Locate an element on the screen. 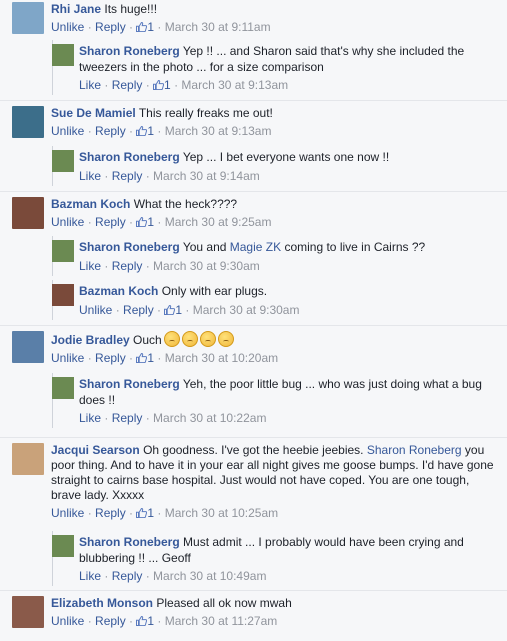  comment-text: Yep ... I bet everyone wants one now !! is located at coordinates (286, 157).